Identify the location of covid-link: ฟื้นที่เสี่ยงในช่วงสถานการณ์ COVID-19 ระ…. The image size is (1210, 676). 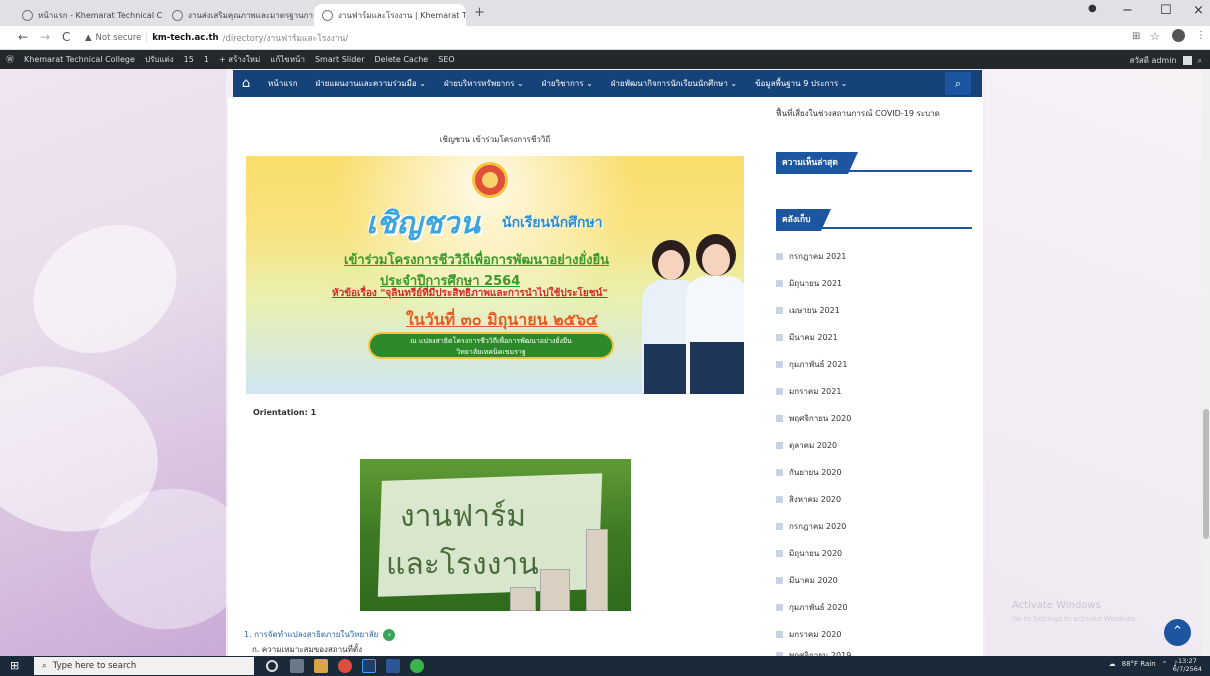
(858, 113).